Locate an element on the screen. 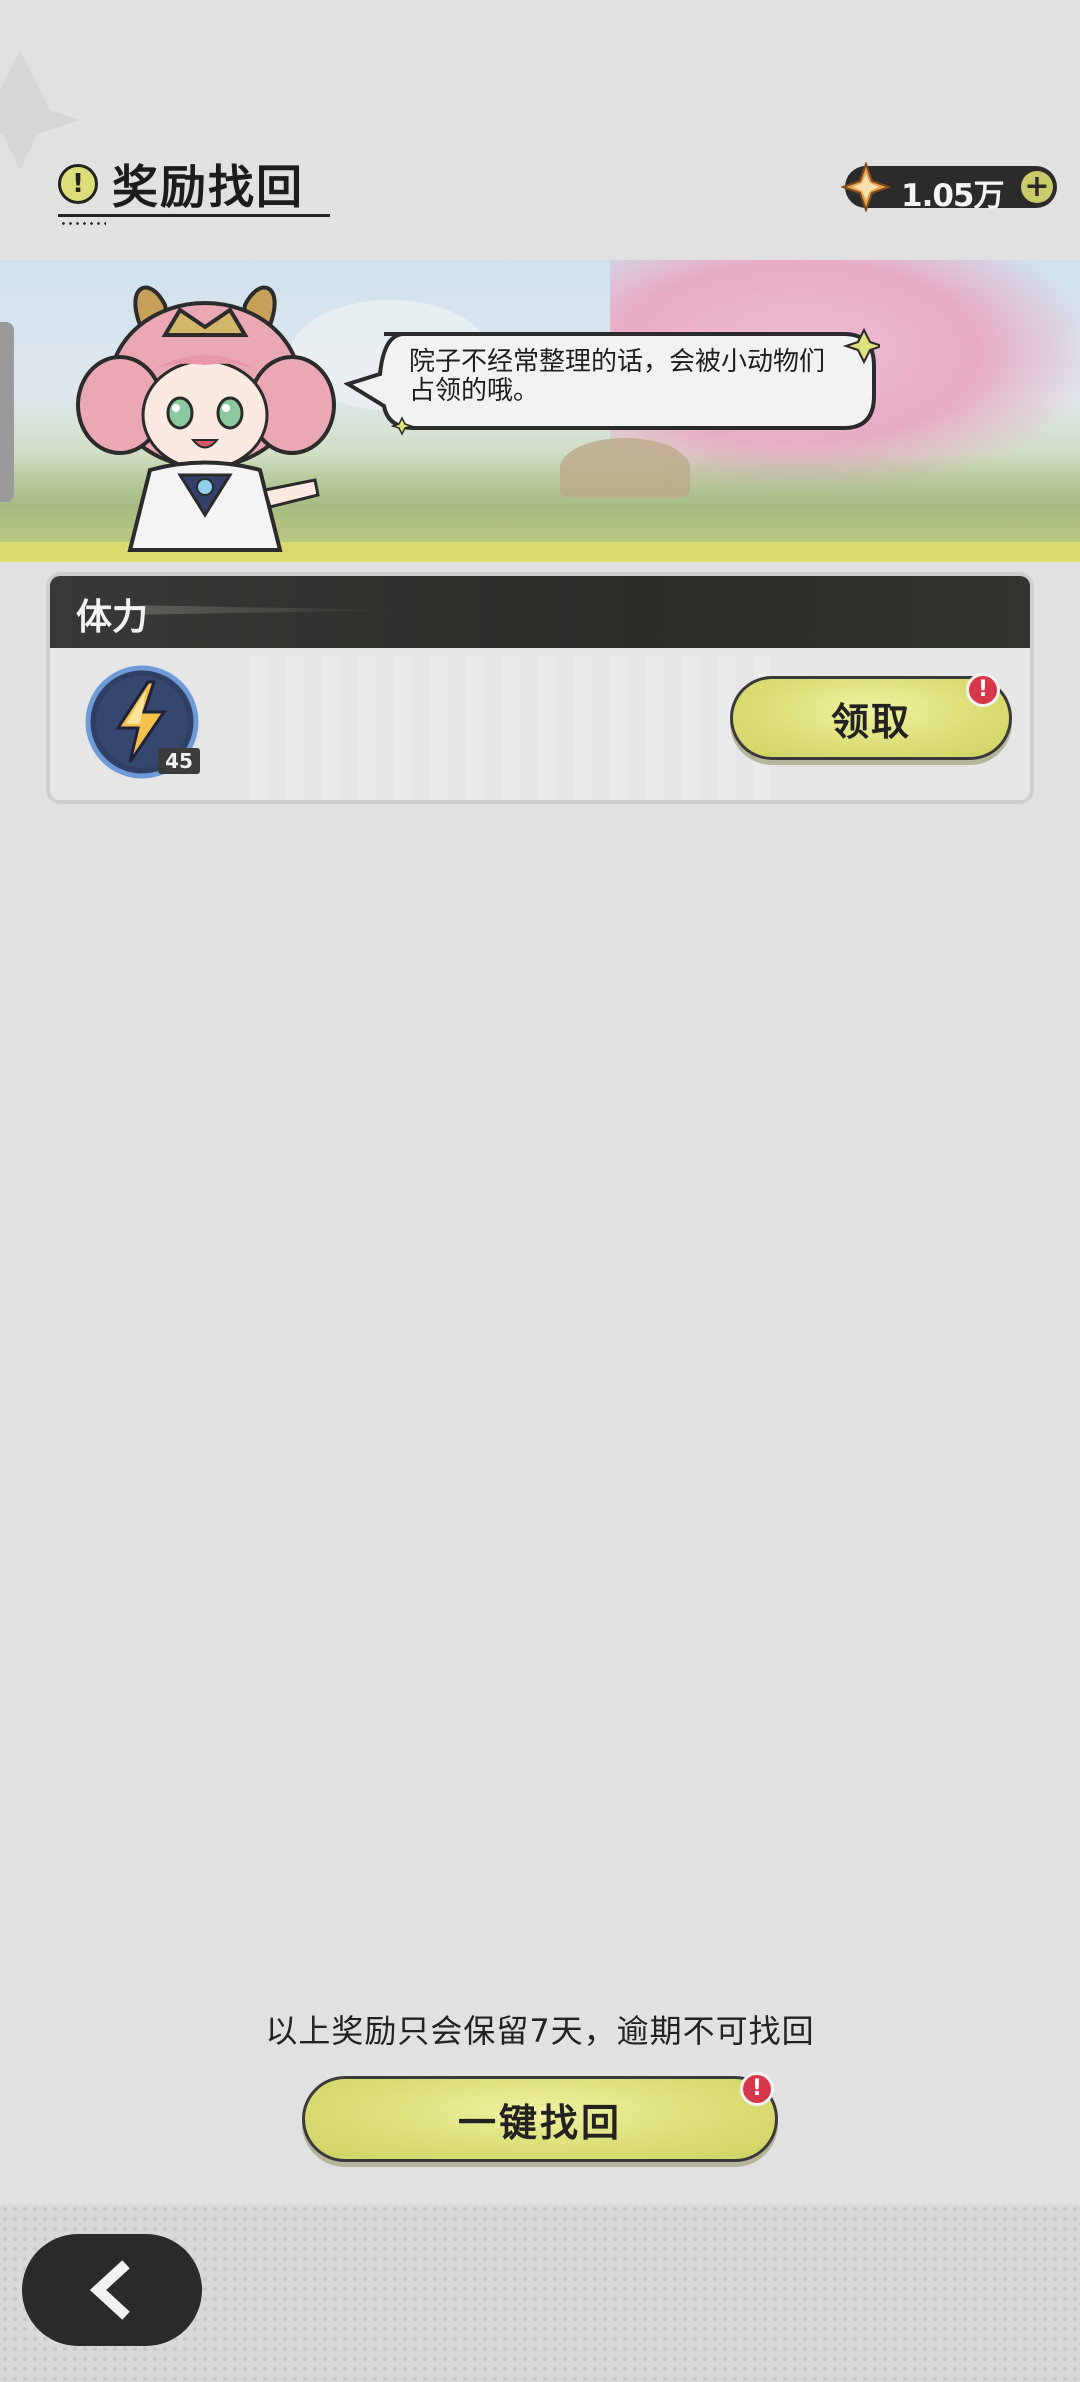  page-title-group: ! 奖励找回 is located at coordinates (181, 184).